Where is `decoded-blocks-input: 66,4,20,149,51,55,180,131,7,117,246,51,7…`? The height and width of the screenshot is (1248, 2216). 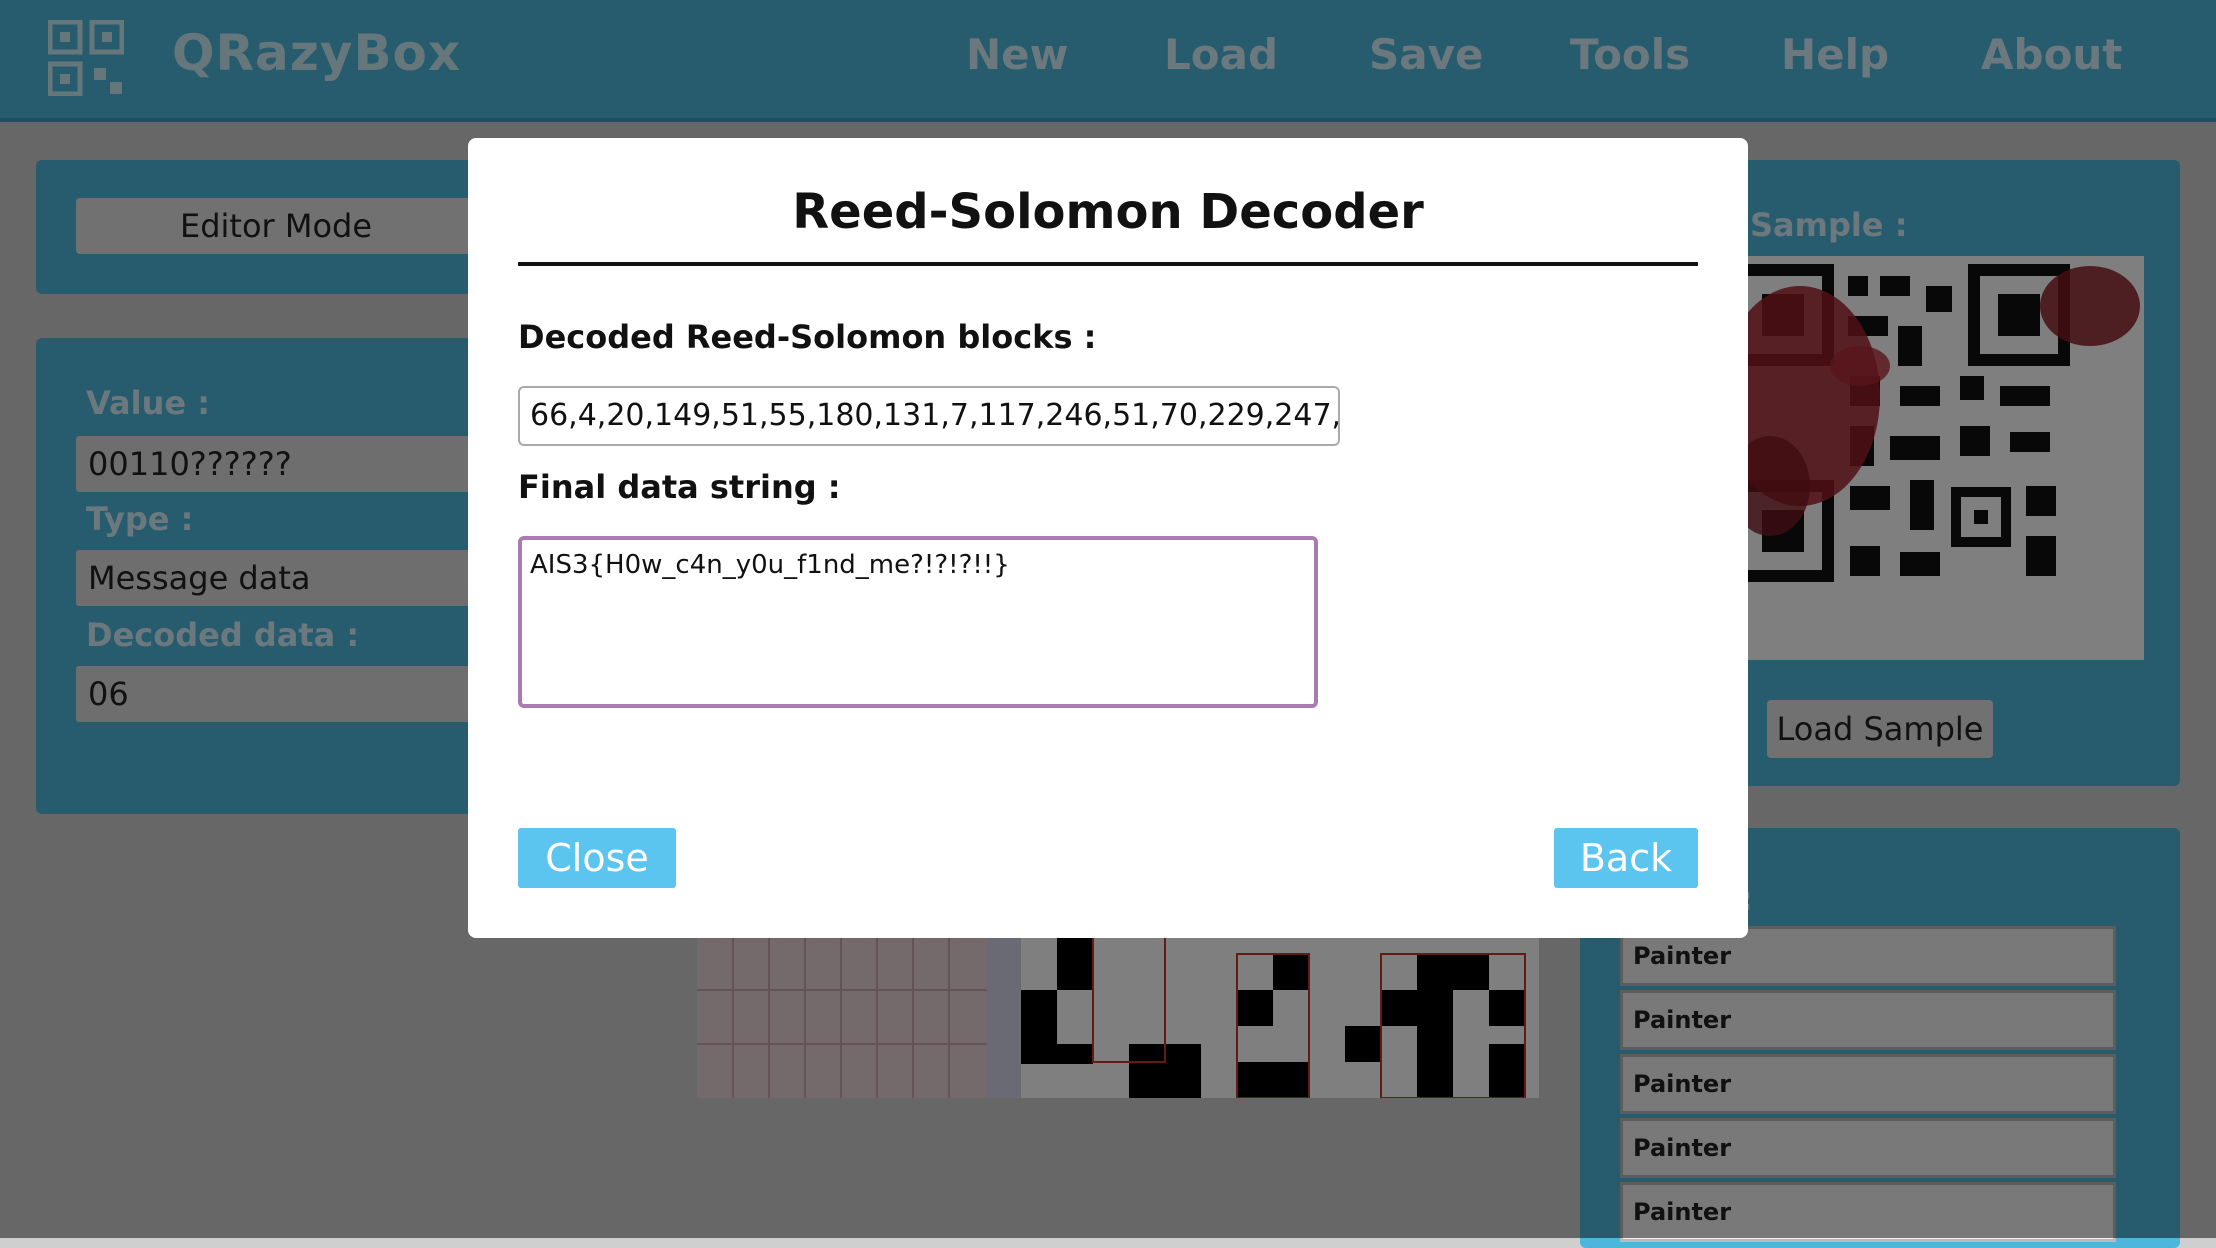 decoded-blocks-input: 66,4,20,149,51,55,180,131,7,117,246,51,7… is located at coordinates (929, 416).